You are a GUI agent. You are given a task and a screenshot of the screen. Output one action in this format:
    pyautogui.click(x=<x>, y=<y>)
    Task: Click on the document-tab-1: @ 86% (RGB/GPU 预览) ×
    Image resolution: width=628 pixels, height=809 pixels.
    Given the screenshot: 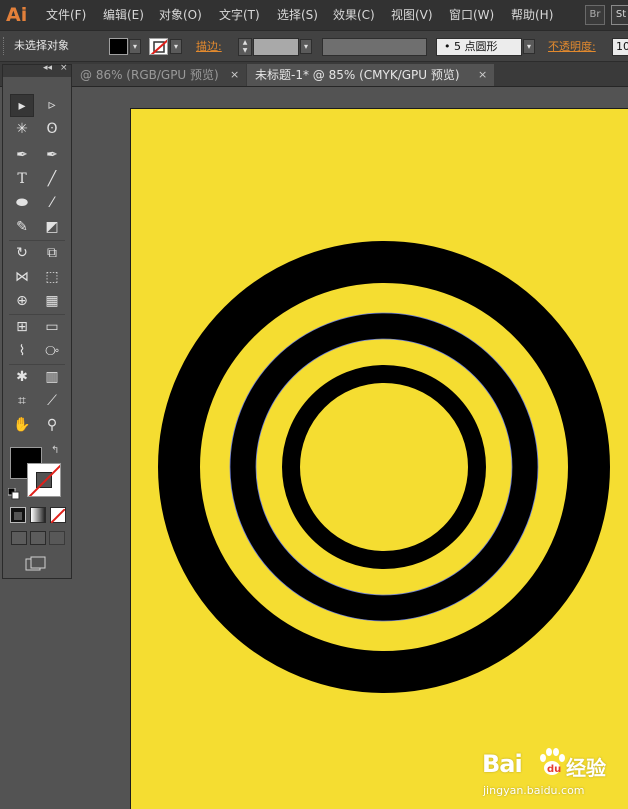 What is the action you would take?
    pyautogui.click(x=159, y=75)
    